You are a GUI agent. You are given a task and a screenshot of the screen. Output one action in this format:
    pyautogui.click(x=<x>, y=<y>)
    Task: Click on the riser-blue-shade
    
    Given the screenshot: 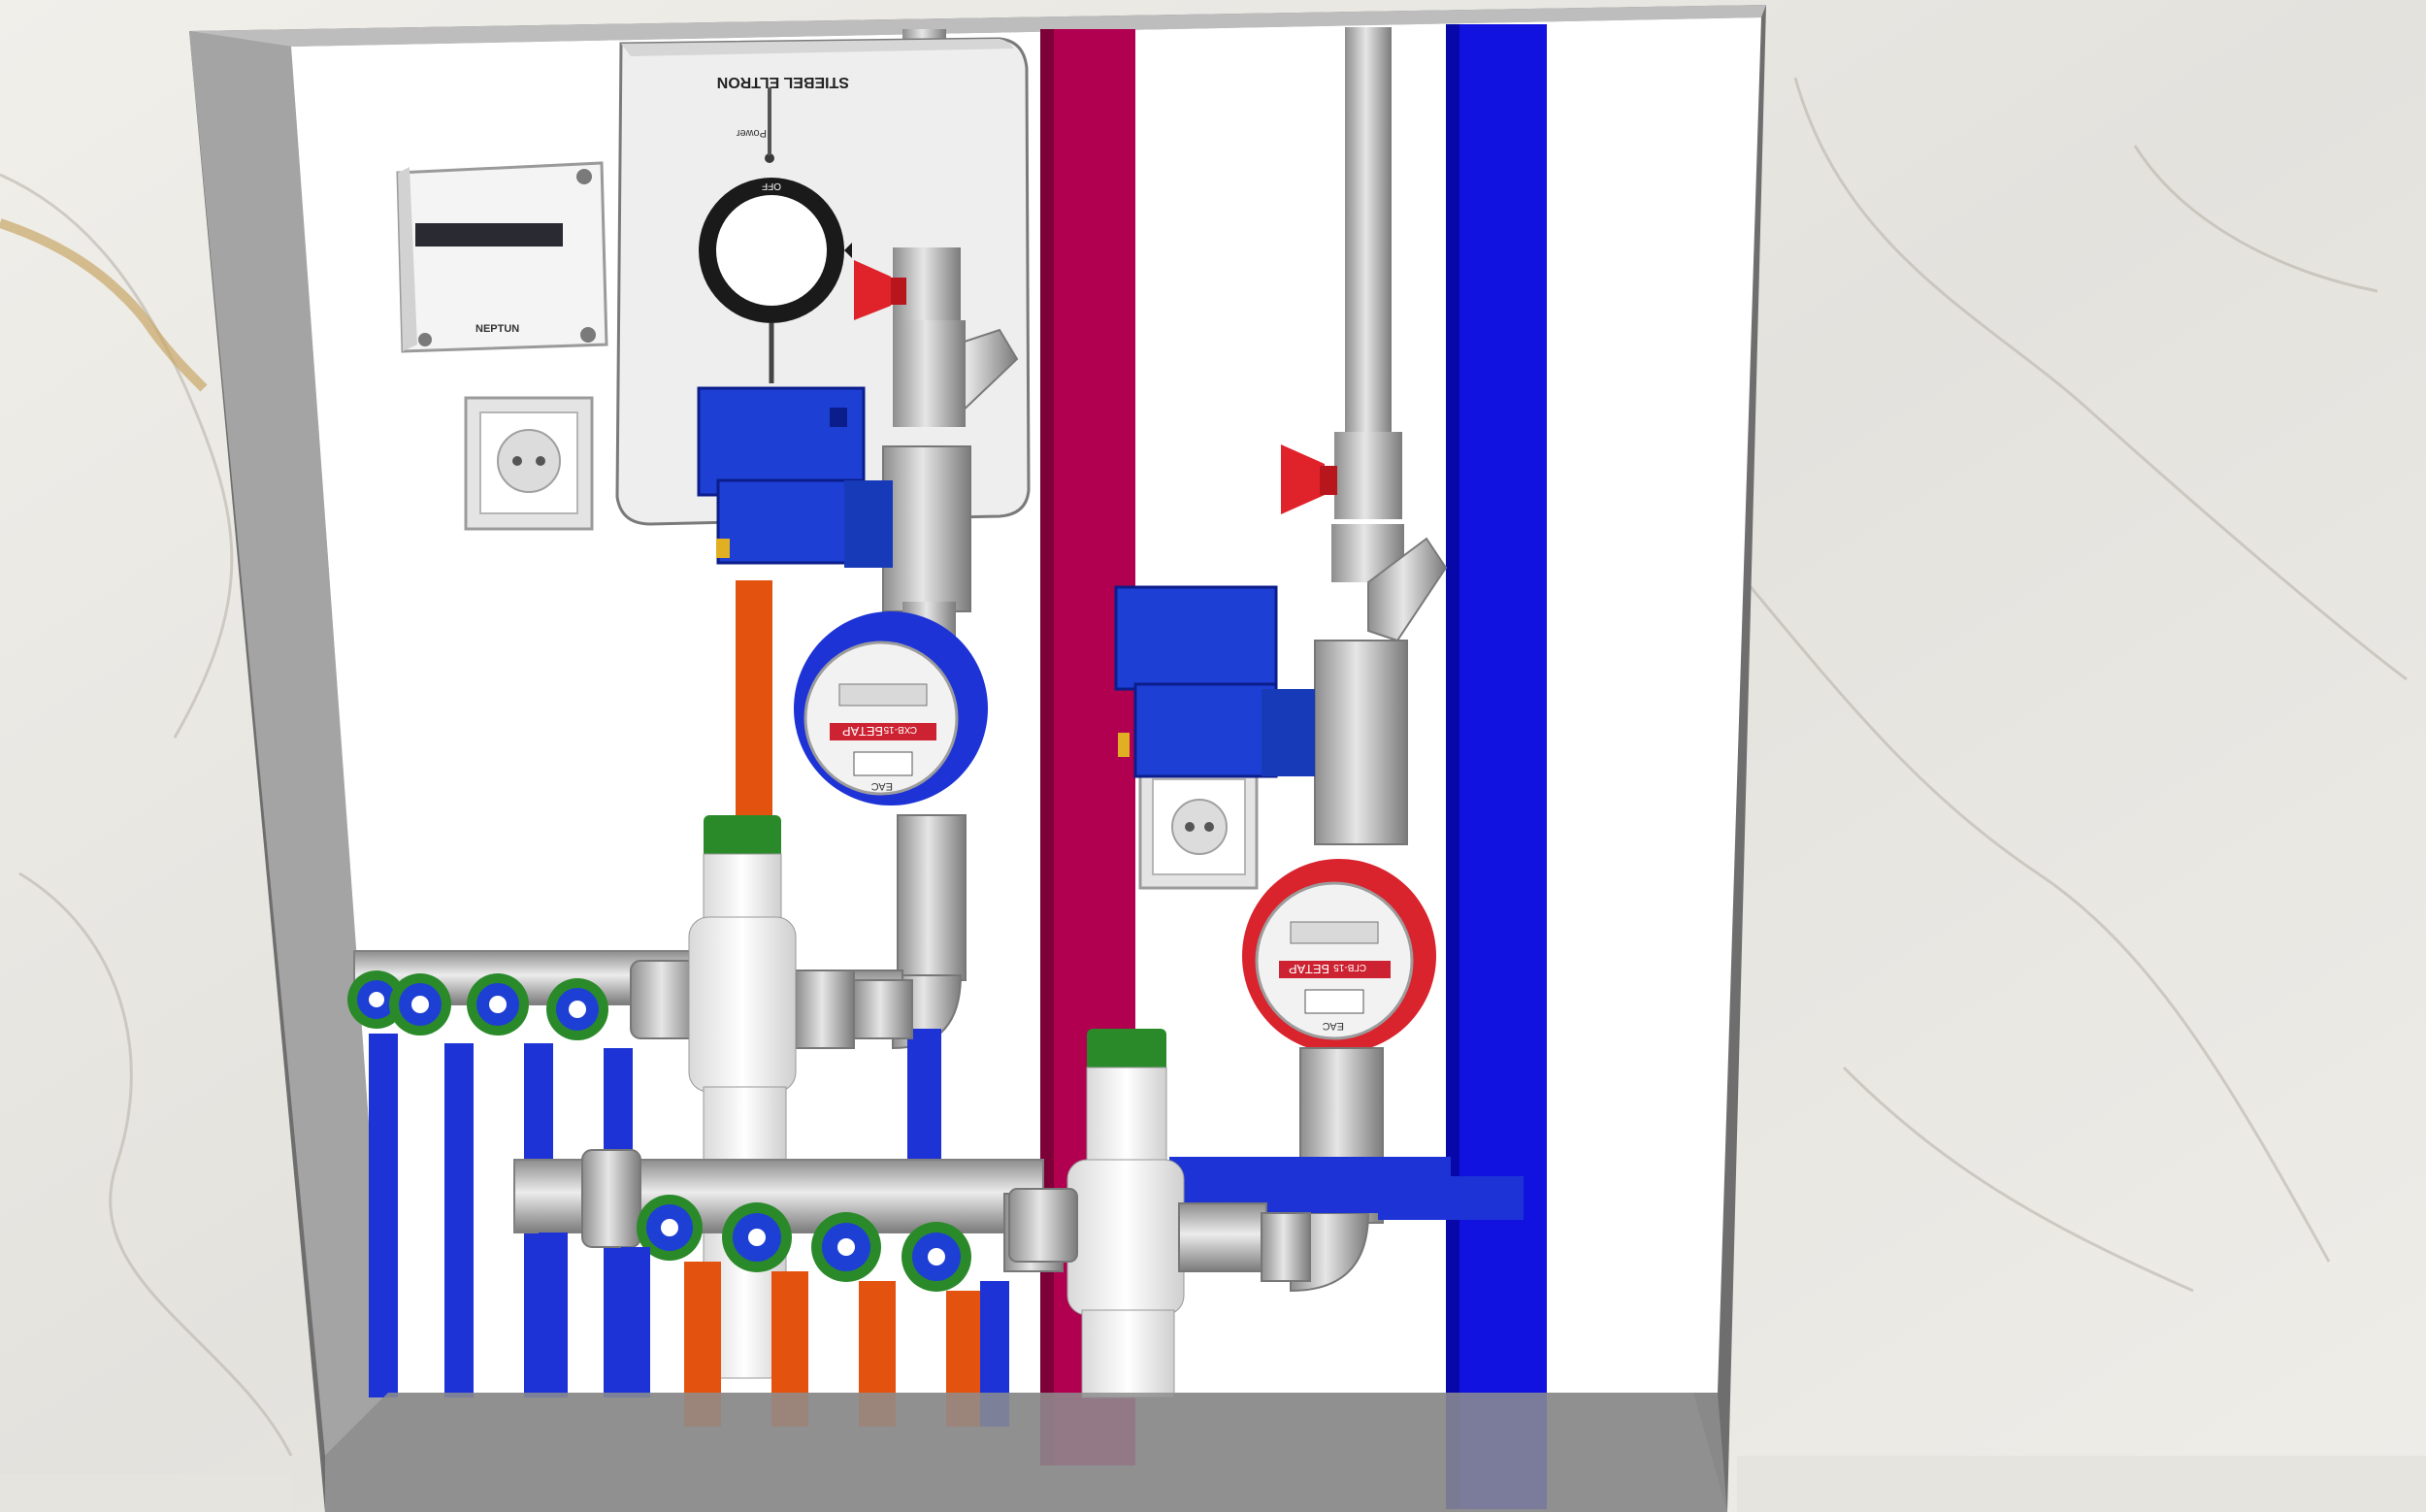 What is the action you would take?
    pyautogui.click(x=1452, y=766)
    